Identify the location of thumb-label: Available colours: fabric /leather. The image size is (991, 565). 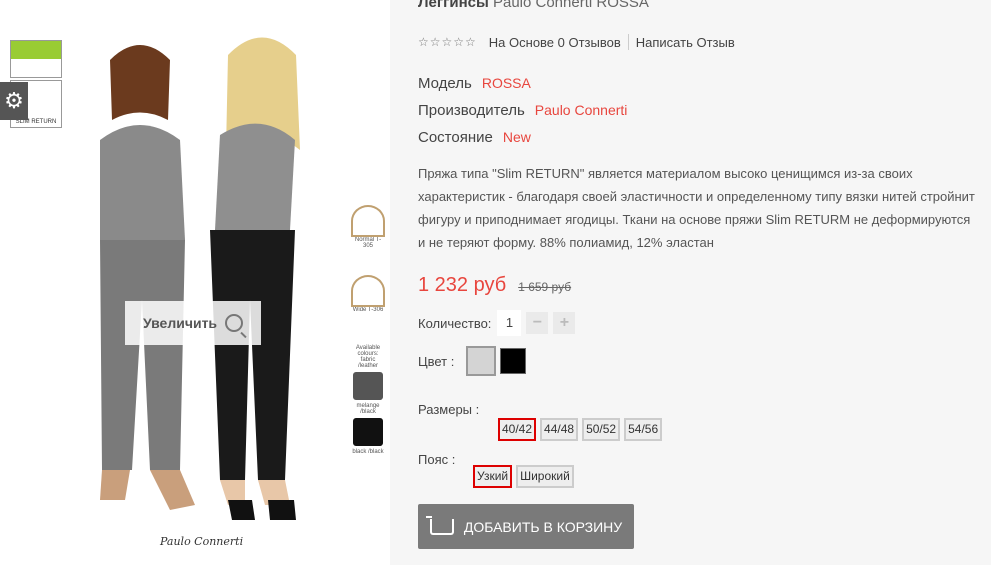
(368, 357).